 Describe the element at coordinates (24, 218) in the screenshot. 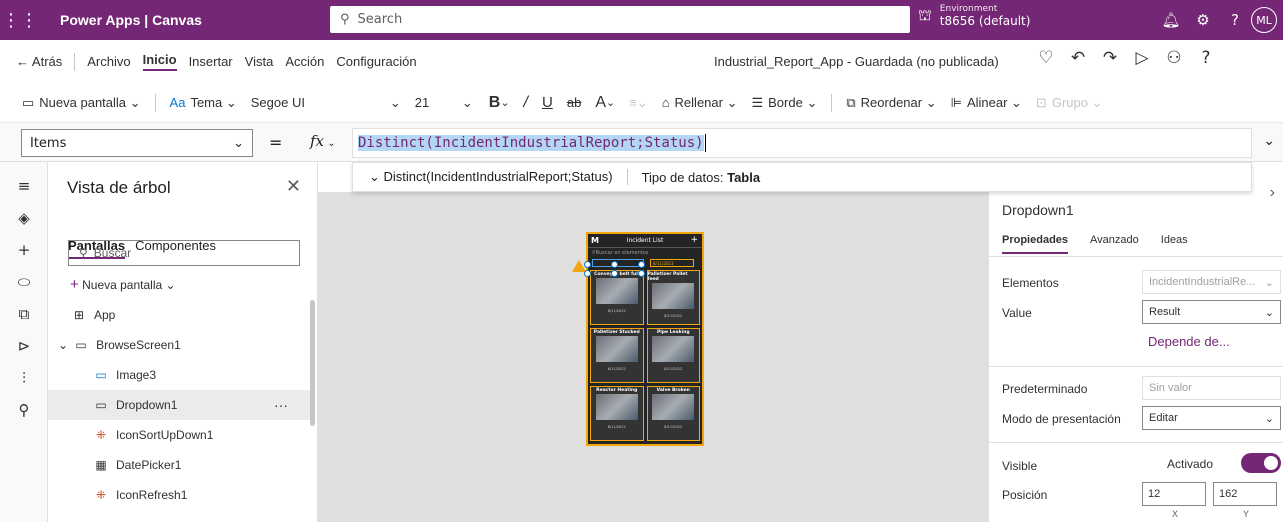

I see `tree-view-icon: ◈` at that location.